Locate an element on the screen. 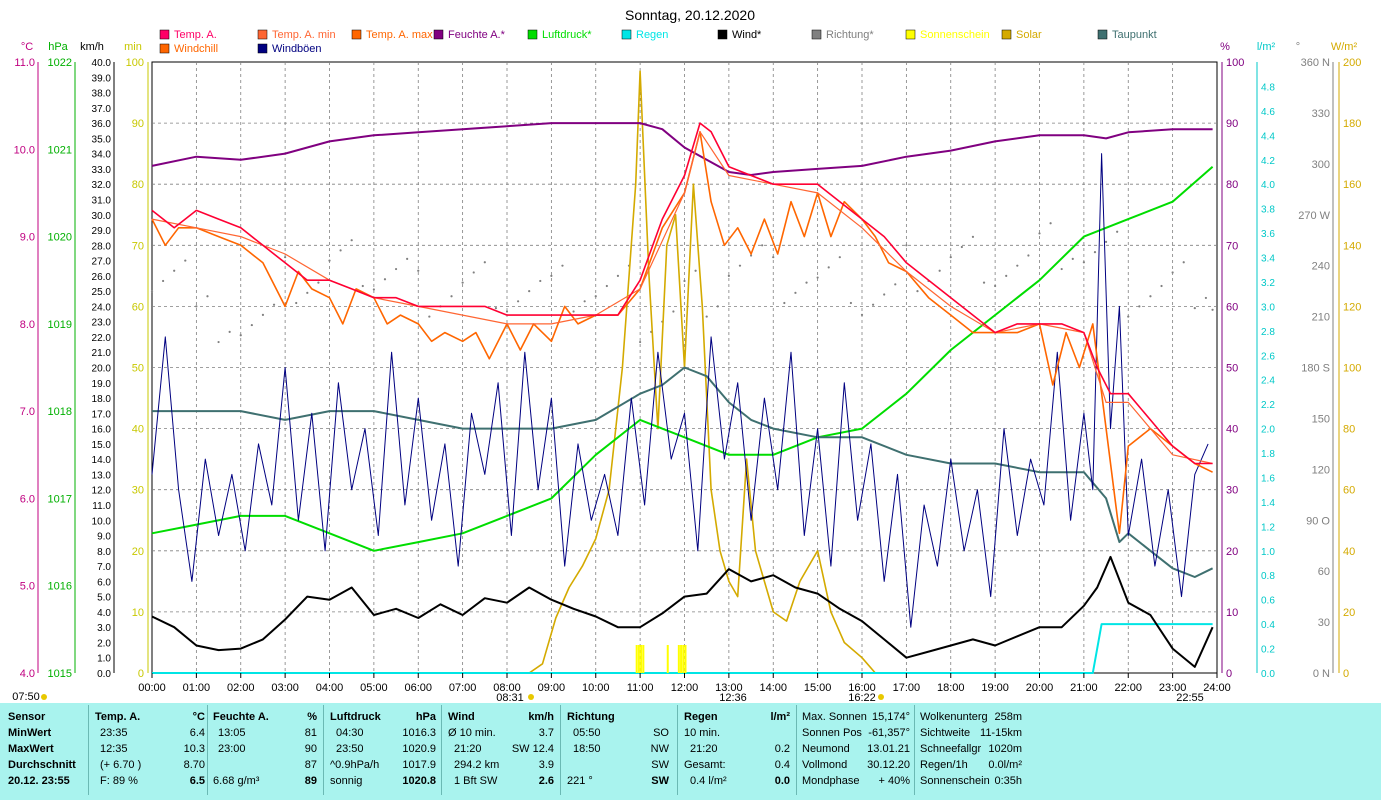  solar-tick-label: 160 is located at coordinates (1352, 185).